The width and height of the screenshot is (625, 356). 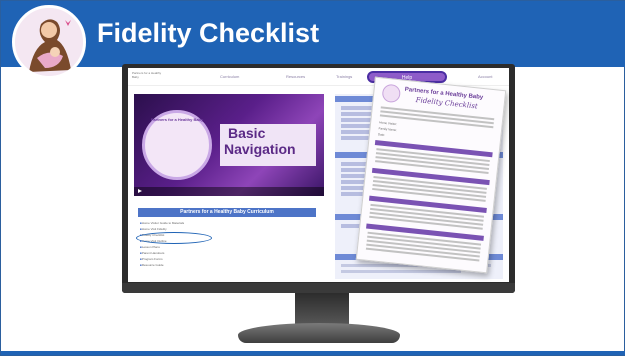 I want to click on monitor-stand-neck, so click(x=322, y=310).